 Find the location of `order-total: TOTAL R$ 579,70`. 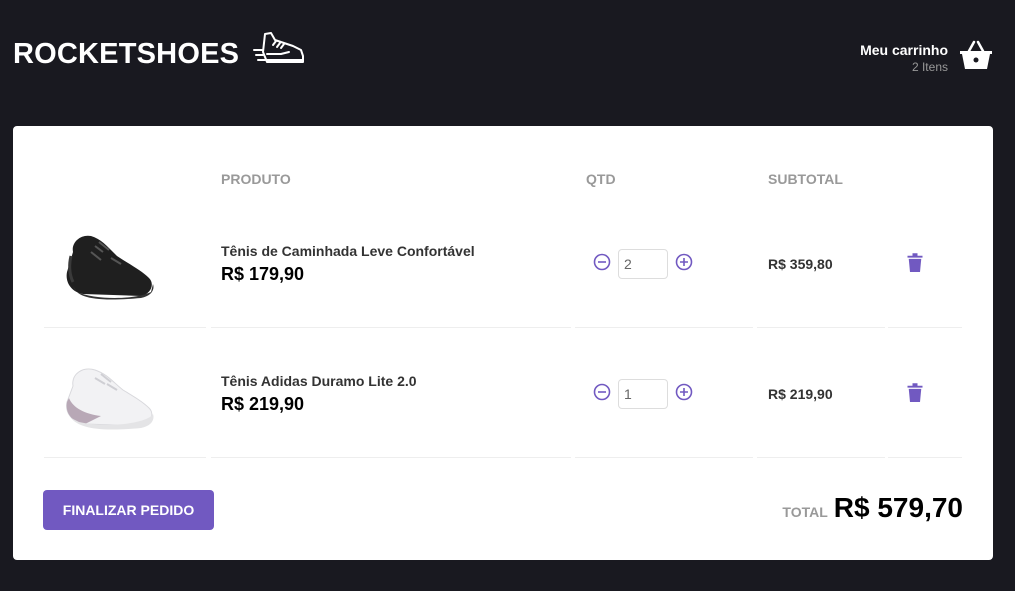

order-total: TOTAL R$ 579,70 is located at coordinates (872, 508).